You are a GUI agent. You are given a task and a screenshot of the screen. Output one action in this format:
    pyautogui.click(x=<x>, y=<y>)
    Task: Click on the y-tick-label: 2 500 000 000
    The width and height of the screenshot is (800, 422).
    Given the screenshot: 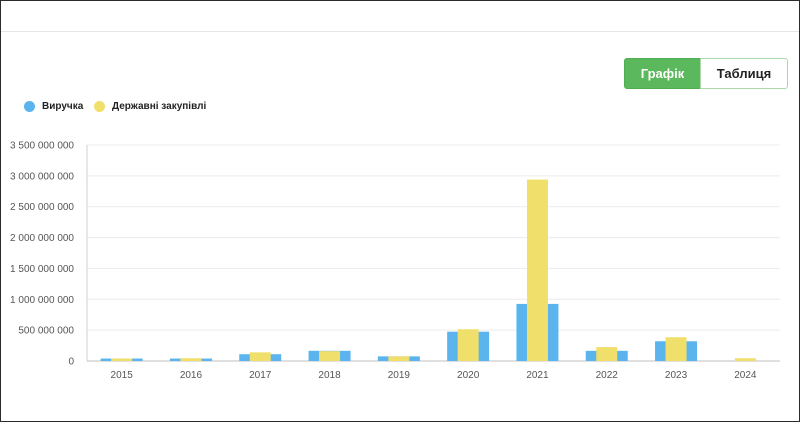 What is the action you would take?
    pyautogui.click(x=42, y=207)
    